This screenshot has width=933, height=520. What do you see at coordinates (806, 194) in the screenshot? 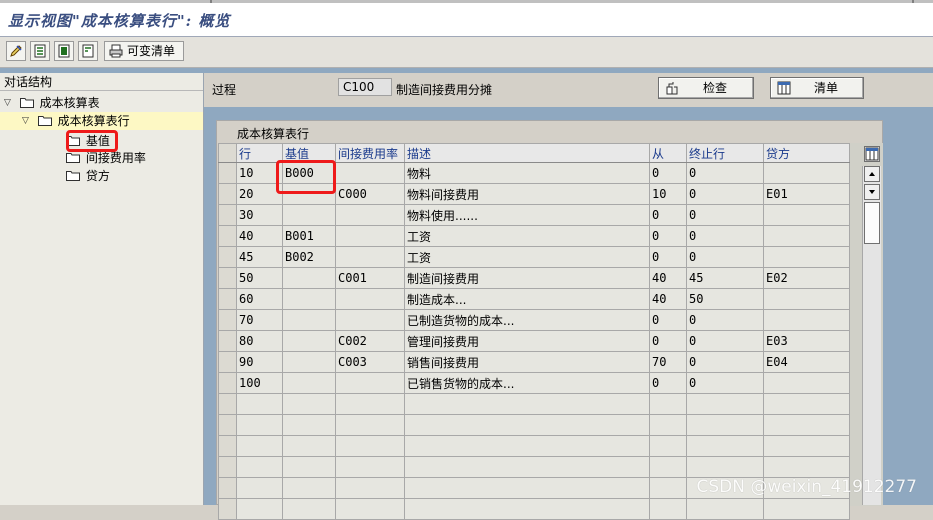
I see `credit-cell: E01` at bounding box center [806, 194].